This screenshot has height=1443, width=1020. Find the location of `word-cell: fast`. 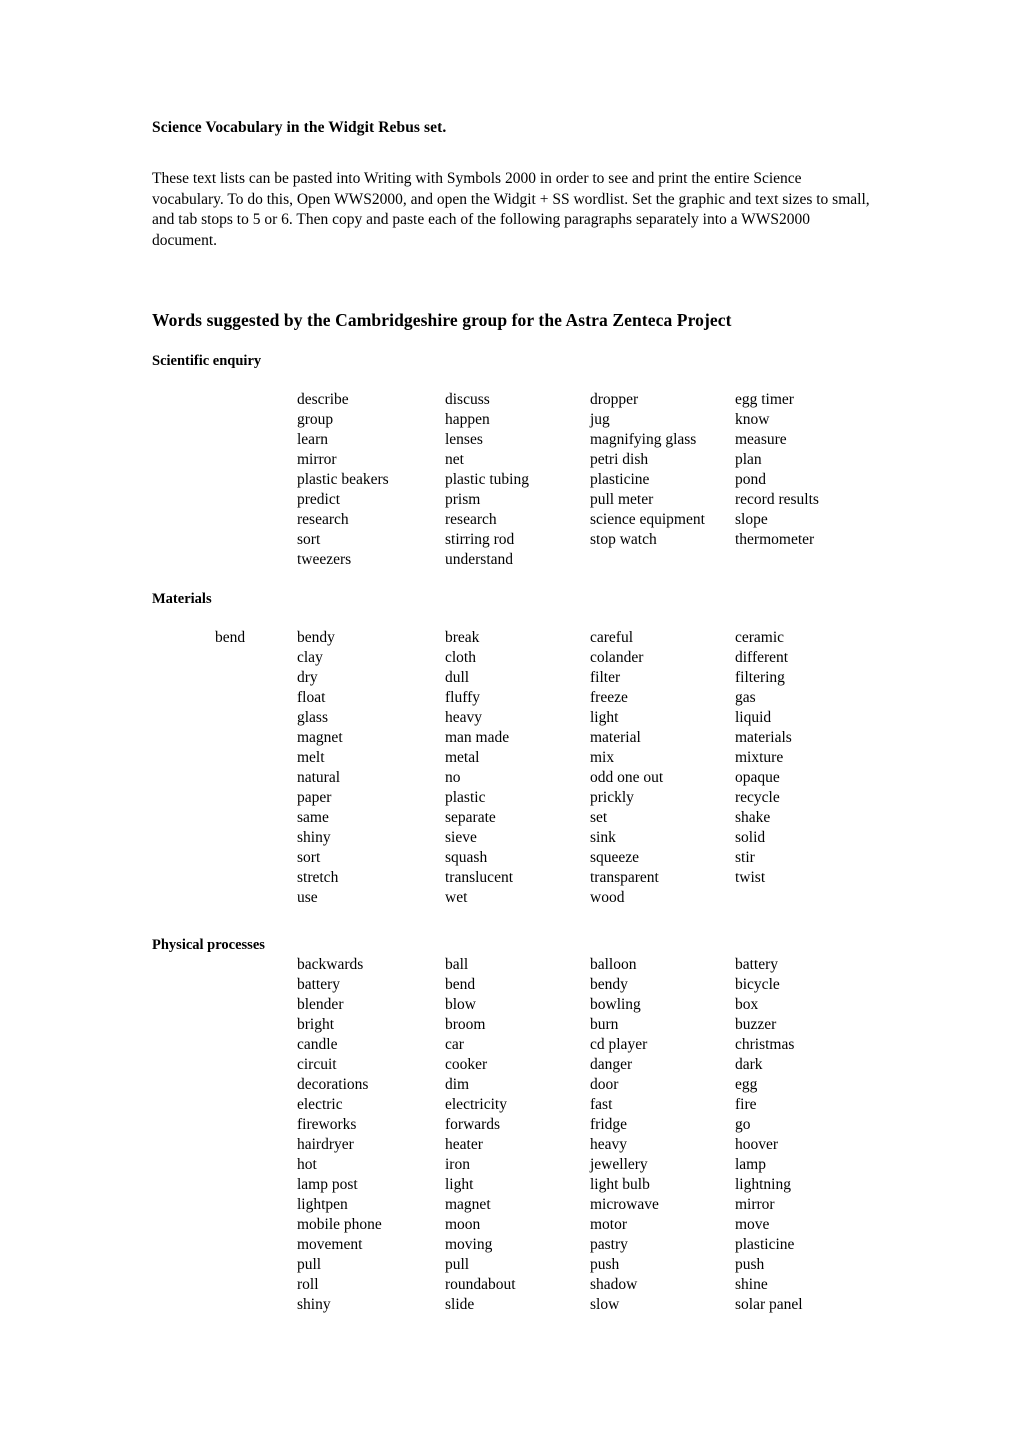

word-cell: fast is located at coordinates (601, 1104).